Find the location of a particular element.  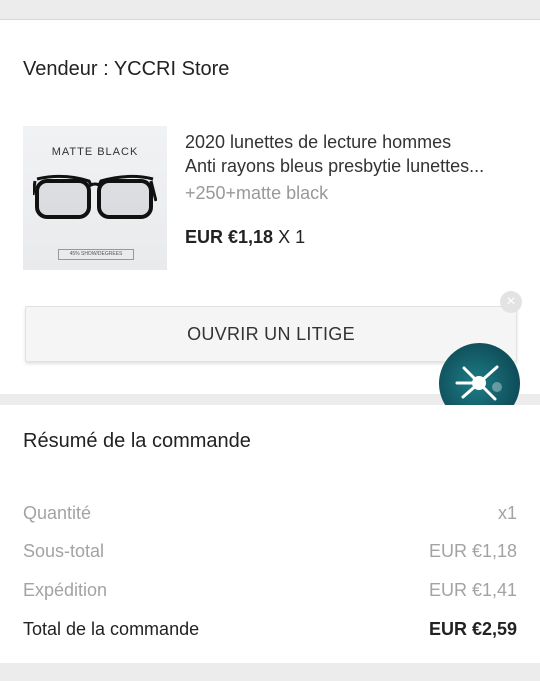

total-value: EUR €2,59 is located at coordinates (472, 629).